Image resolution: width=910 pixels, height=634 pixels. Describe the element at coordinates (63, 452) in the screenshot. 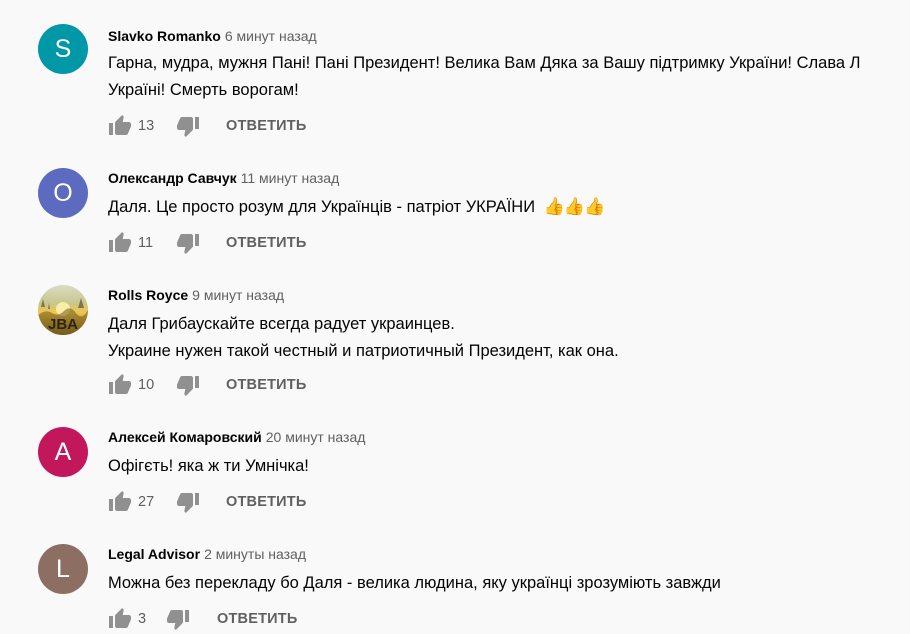

I see `avatar: A` at that location.